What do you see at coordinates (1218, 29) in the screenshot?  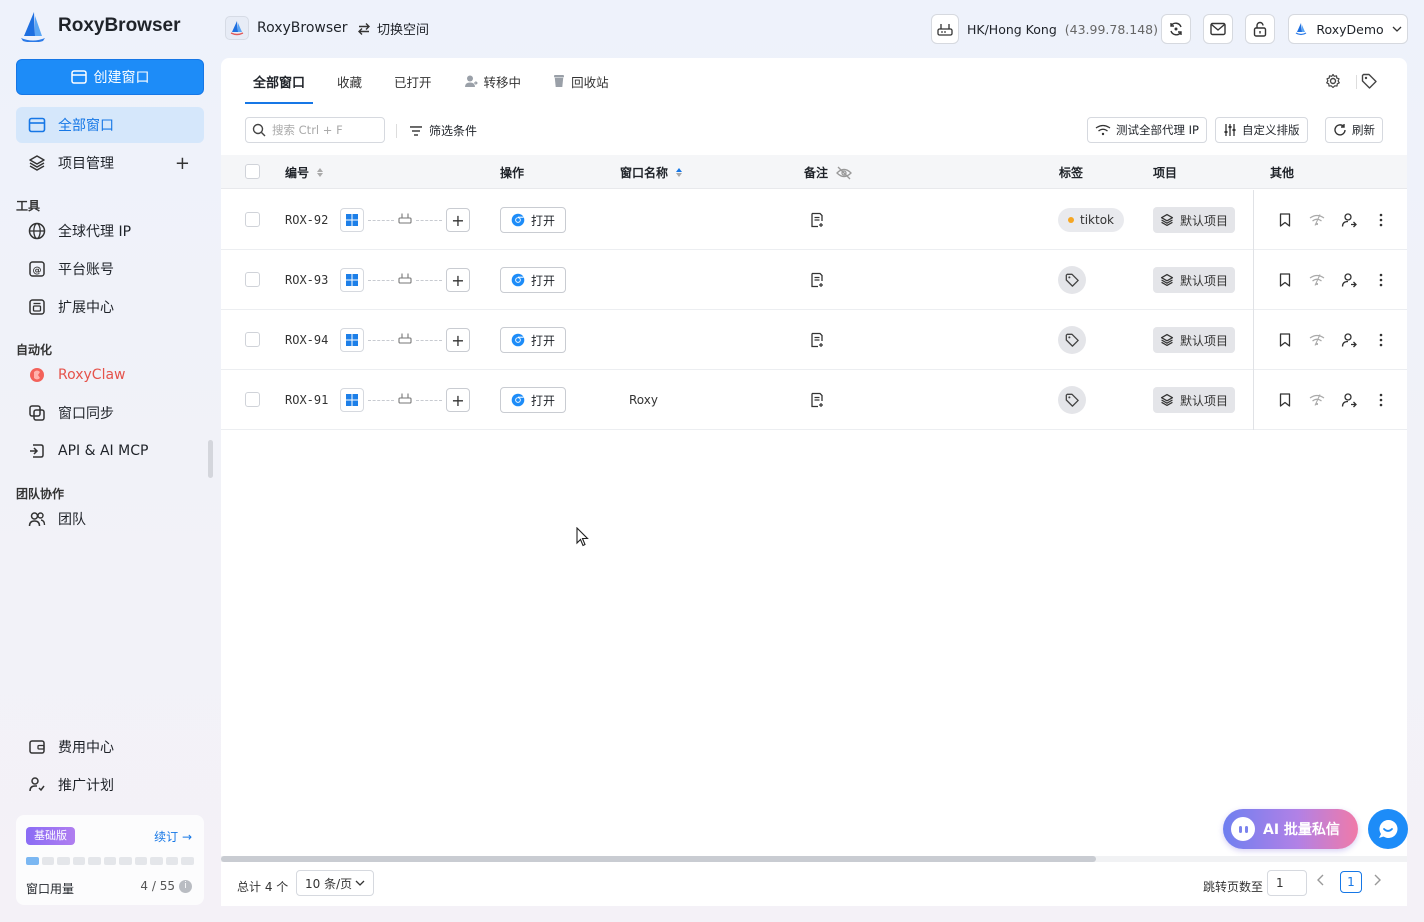 I see `messages-button` at bounding box center [1218, 29].